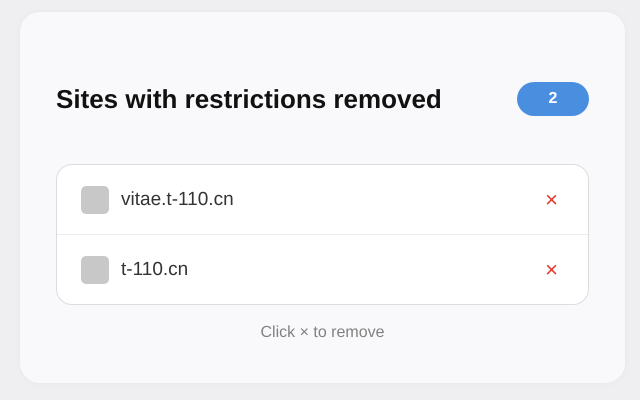 This screenshot has width=640, height=400. Describe the element at coordinates (178, 199) in the screenshot. I see `site-domain: vitae.t-110.cn` at that location.